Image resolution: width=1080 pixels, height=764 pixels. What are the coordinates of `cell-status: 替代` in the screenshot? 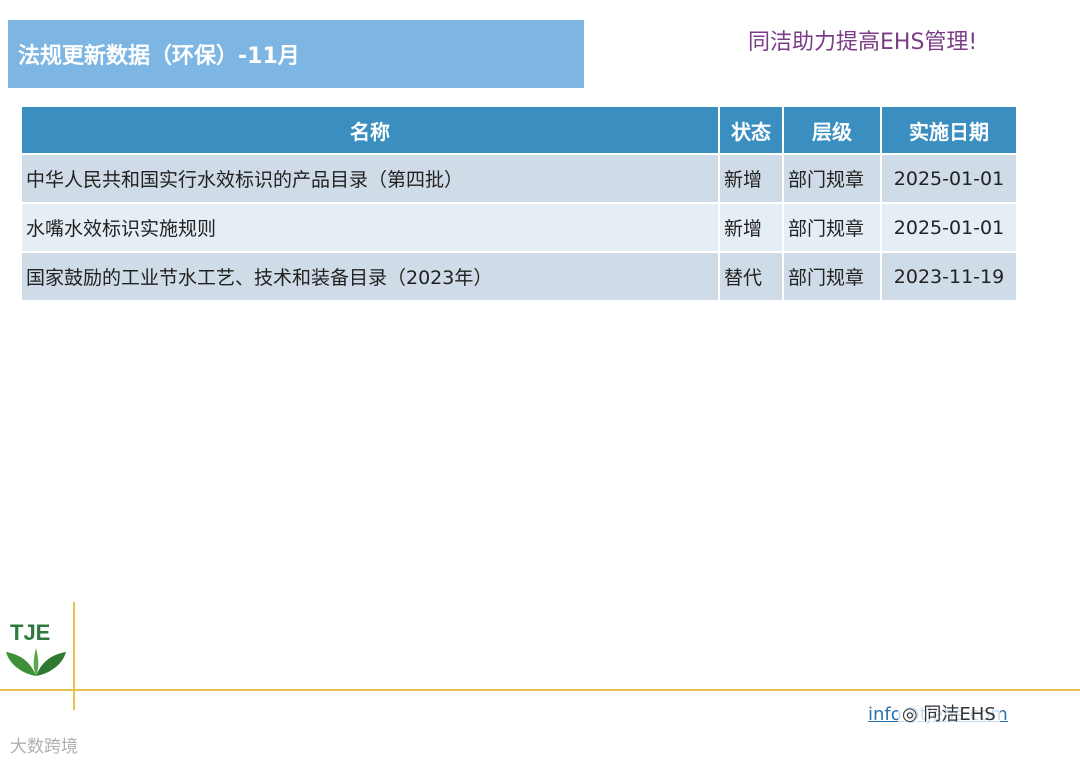 It's located at (751, 276).